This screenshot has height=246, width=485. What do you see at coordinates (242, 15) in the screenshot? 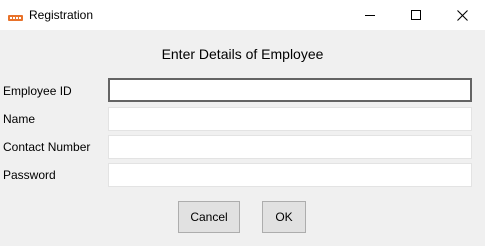
I see `title-bar: Registration` at bounding box center [242, 15].